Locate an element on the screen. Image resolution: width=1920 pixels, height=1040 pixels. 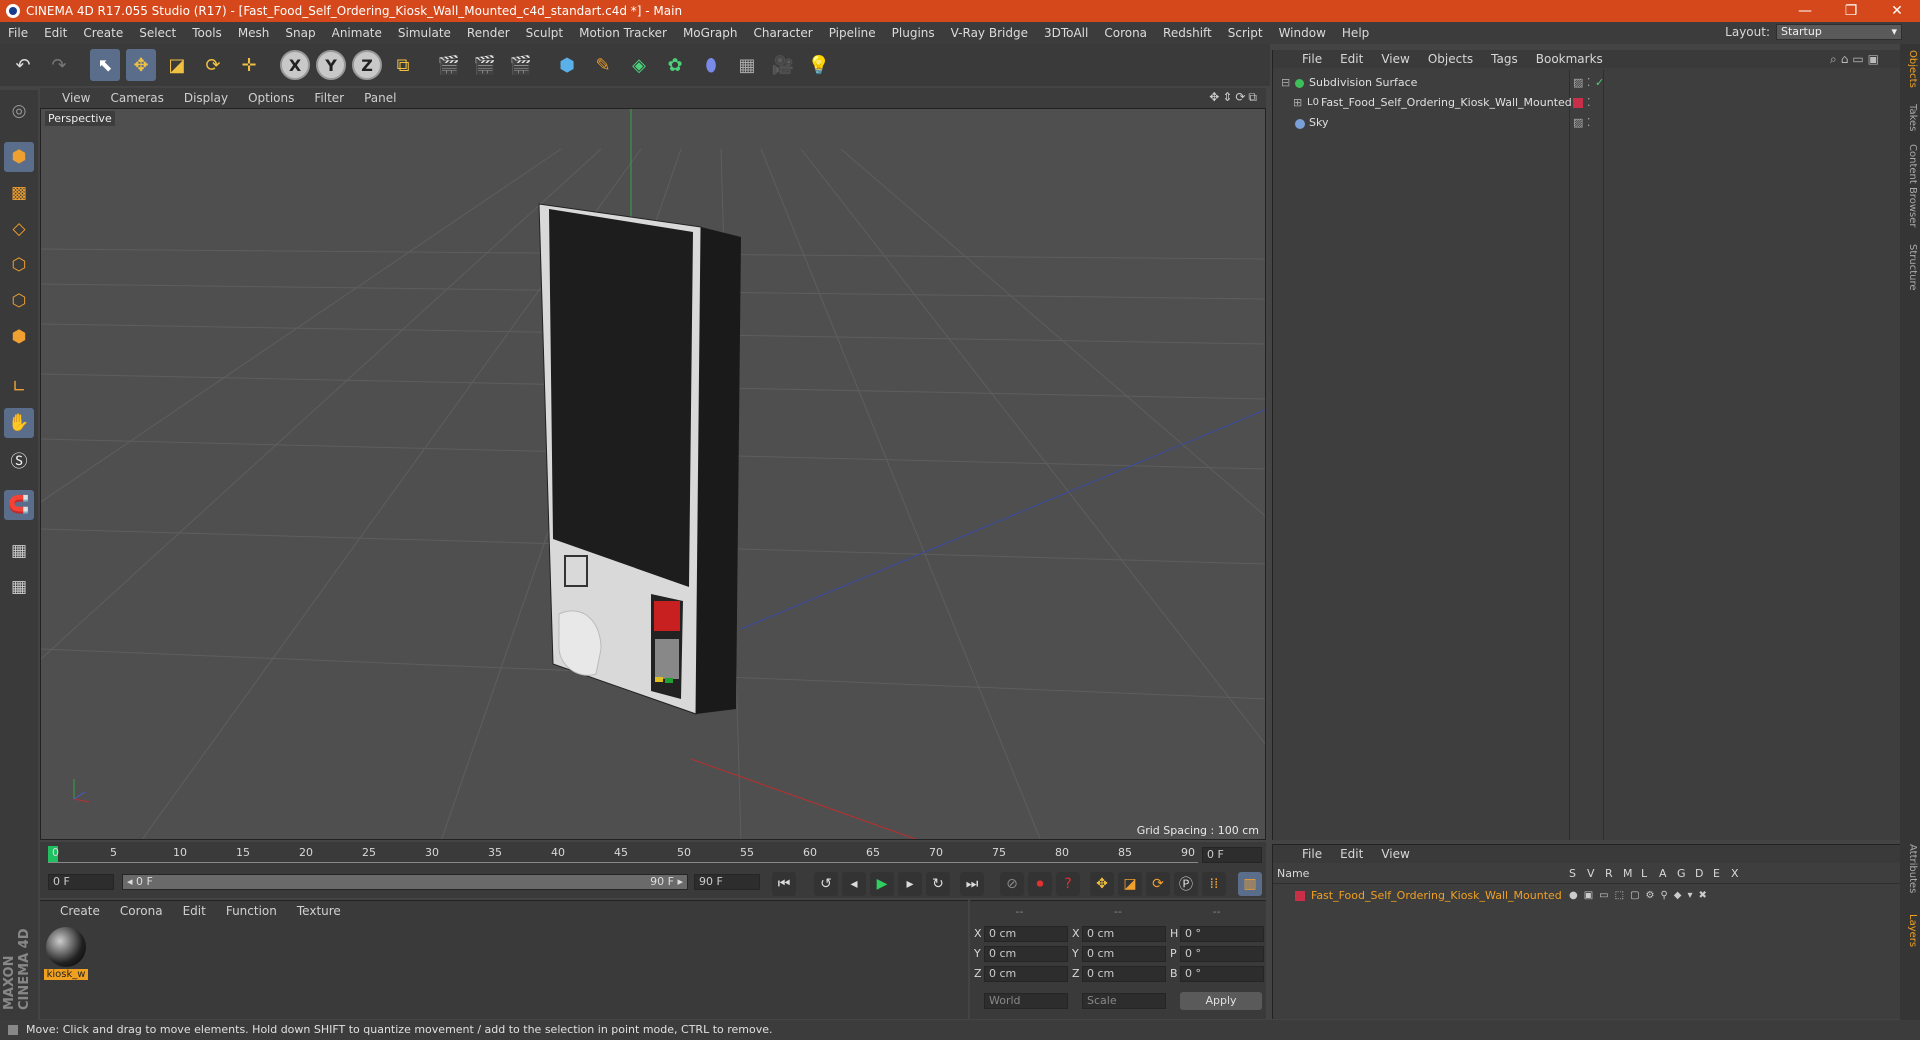
snapping-icon: Ⓢ is located at coordinates (19, 459).